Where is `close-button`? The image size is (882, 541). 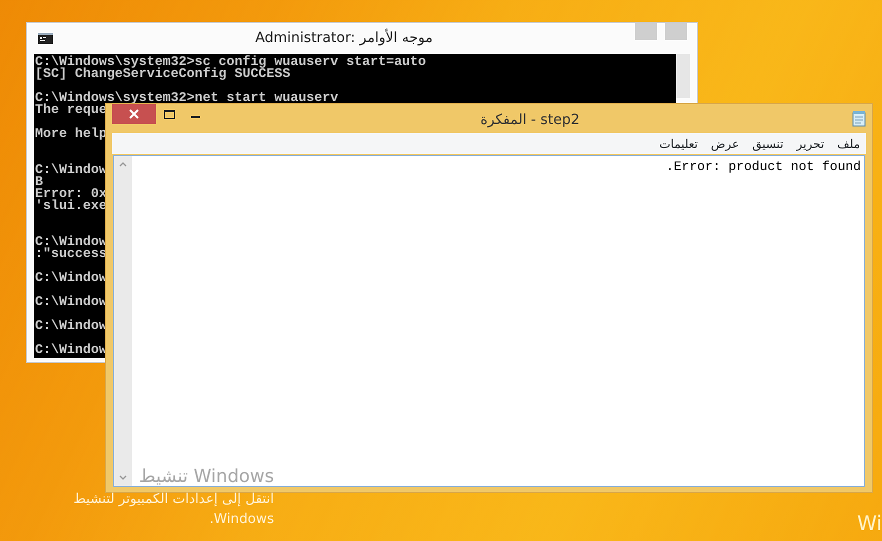 close-button is located at coordinates (134, 114).